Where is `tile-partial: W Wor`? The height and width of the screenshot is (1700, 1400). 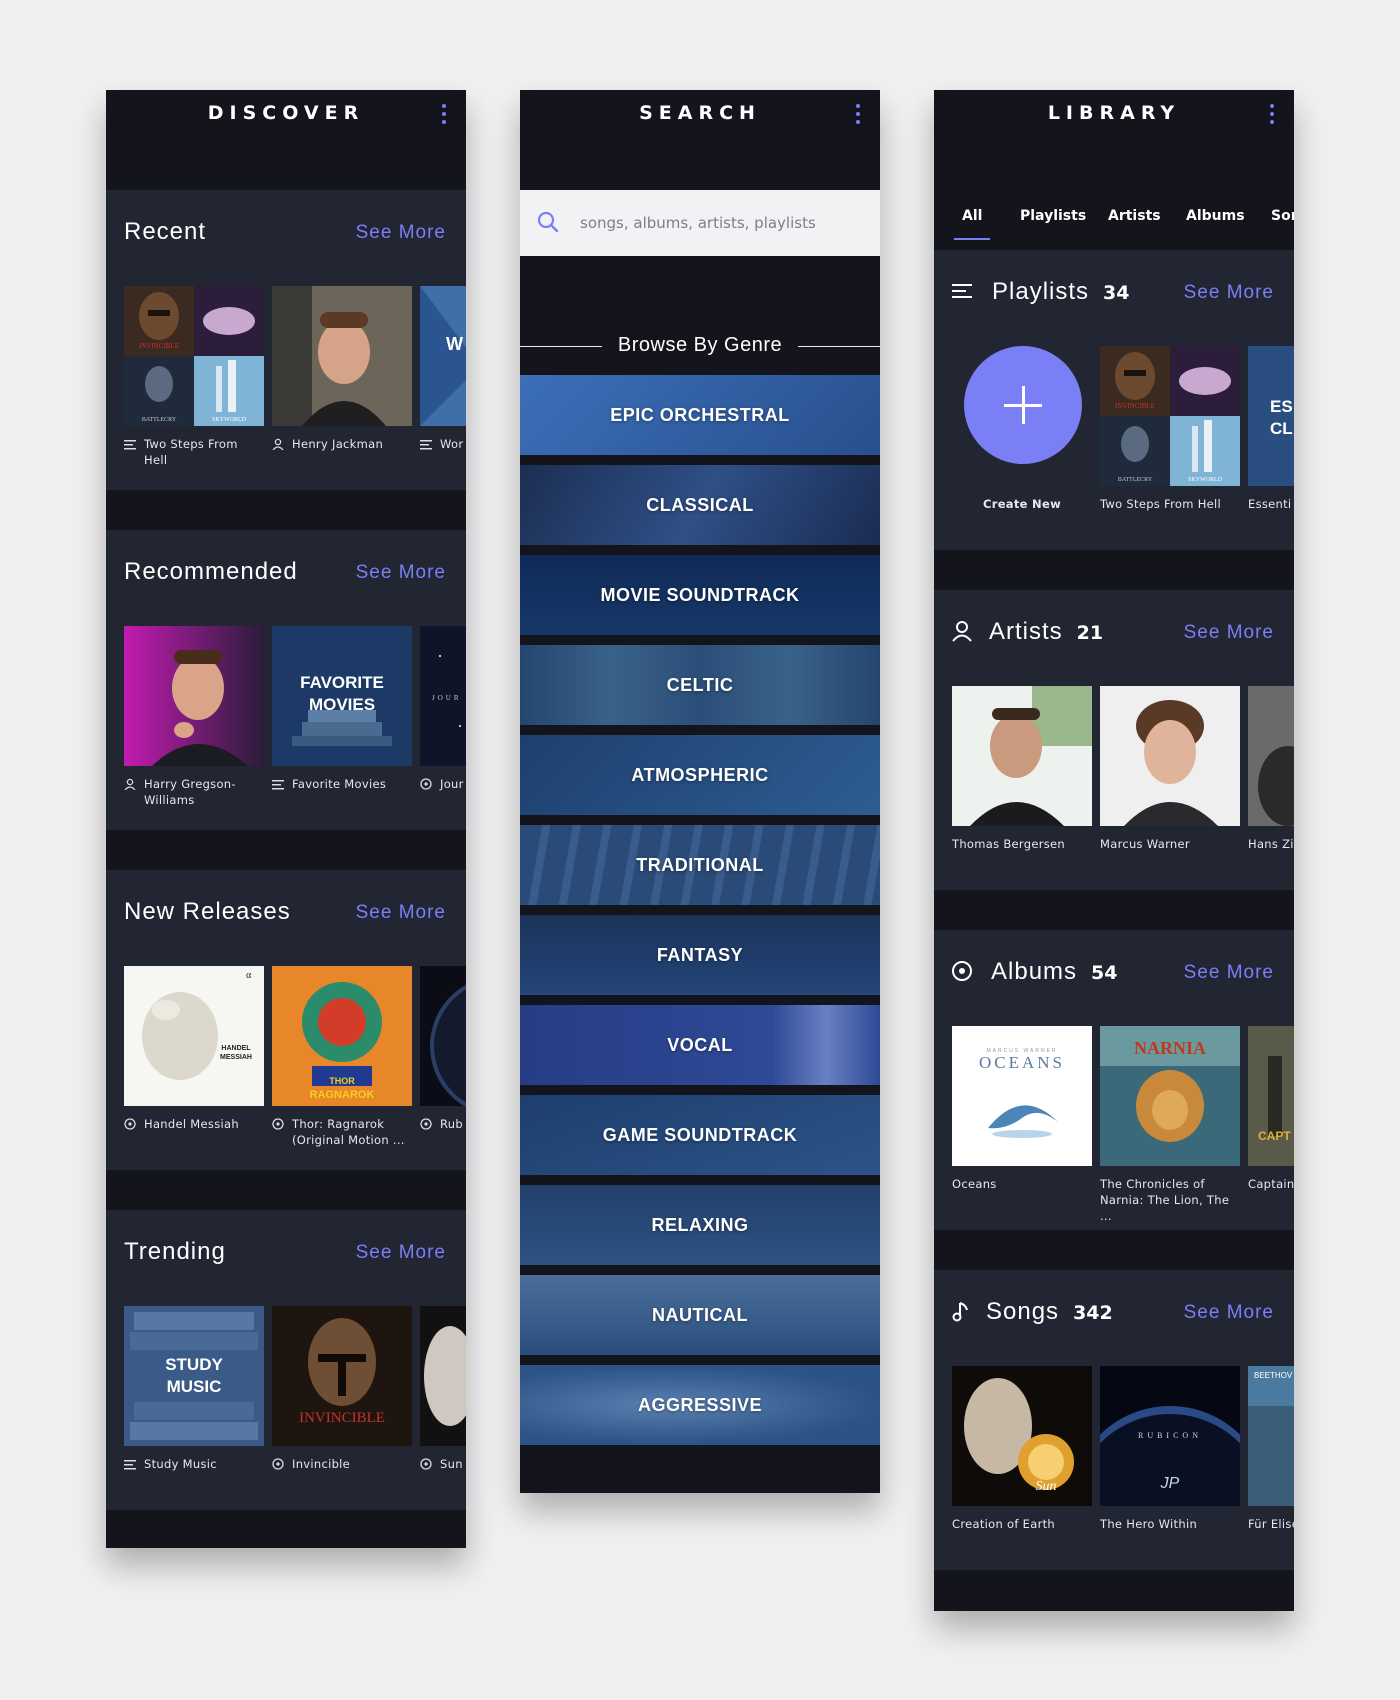 tile-partial: W Wor is located at coordinates (443, 369).